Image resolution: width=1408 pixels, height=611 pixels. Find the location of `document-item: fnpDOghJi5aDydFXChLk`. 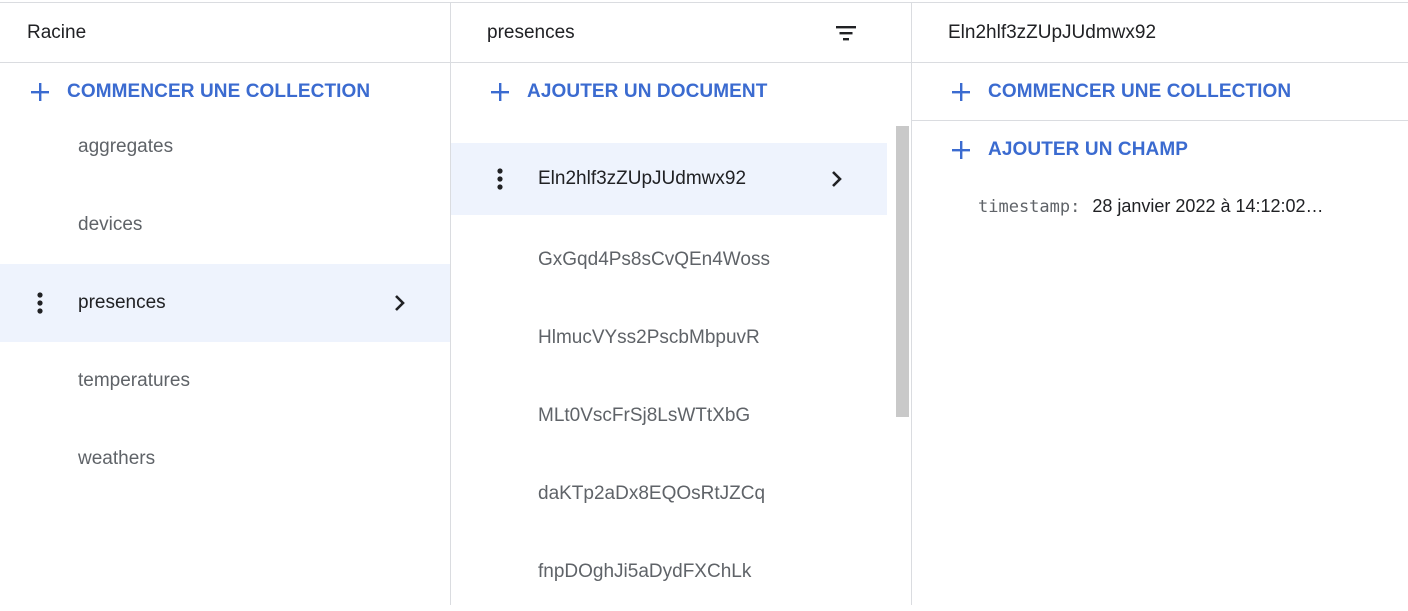

document-item: fnpDOghJi5aDydFXChLk is located at coordinates (669, 572).